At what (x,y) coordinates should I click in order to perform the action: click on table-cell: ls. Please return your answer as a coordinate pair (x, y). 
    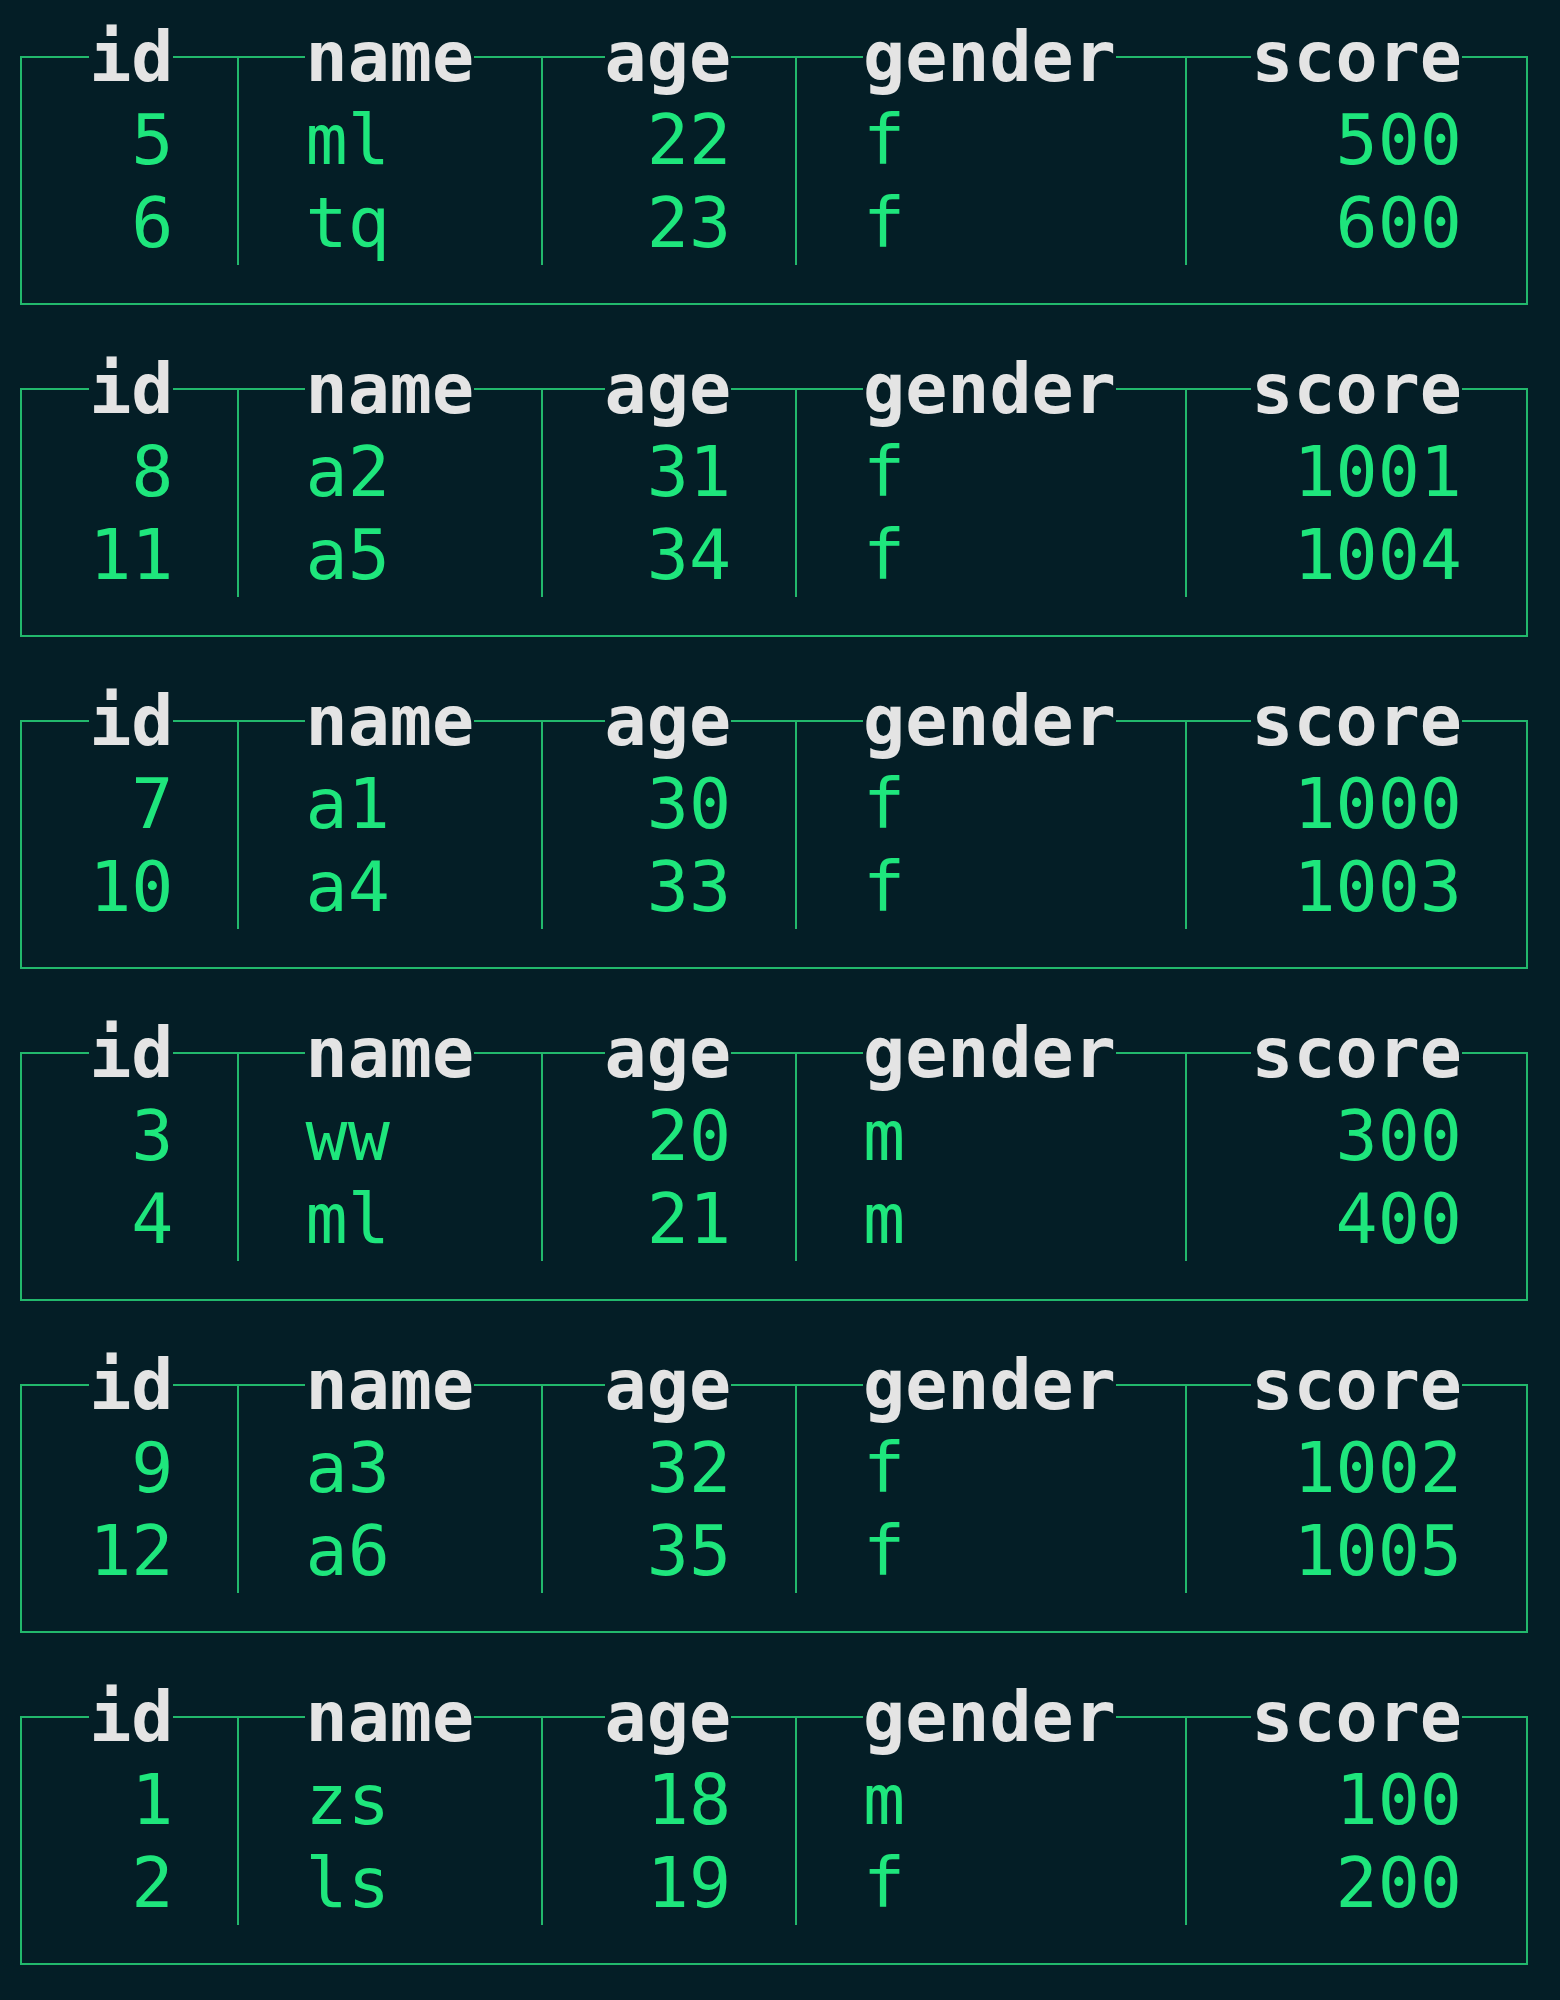
    Looking at the image, I should click on (347, 1883).